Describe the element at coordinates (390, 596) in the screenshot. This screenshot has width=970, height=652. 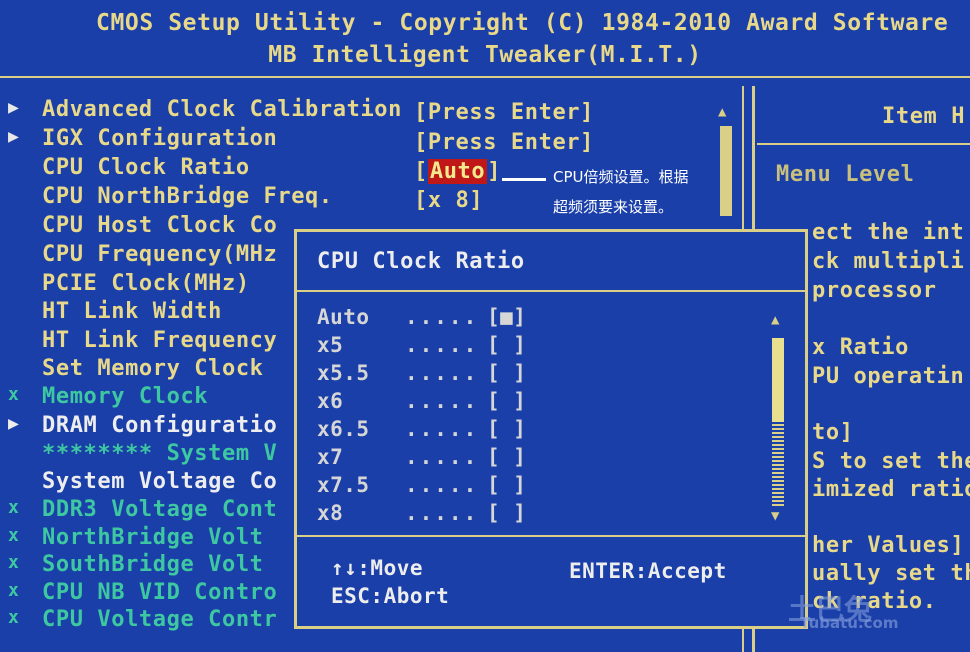
I see `hint-abort: ESC:Abort` at that location.